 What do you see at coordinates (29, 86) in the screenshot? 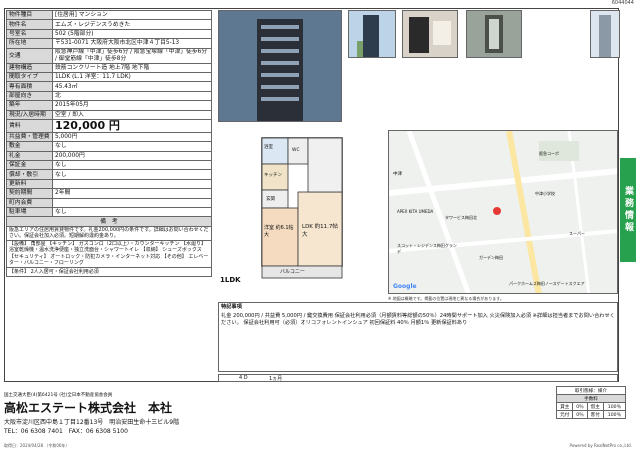
I see `spec-key: 専有面積` at bounding box center [29, 86].